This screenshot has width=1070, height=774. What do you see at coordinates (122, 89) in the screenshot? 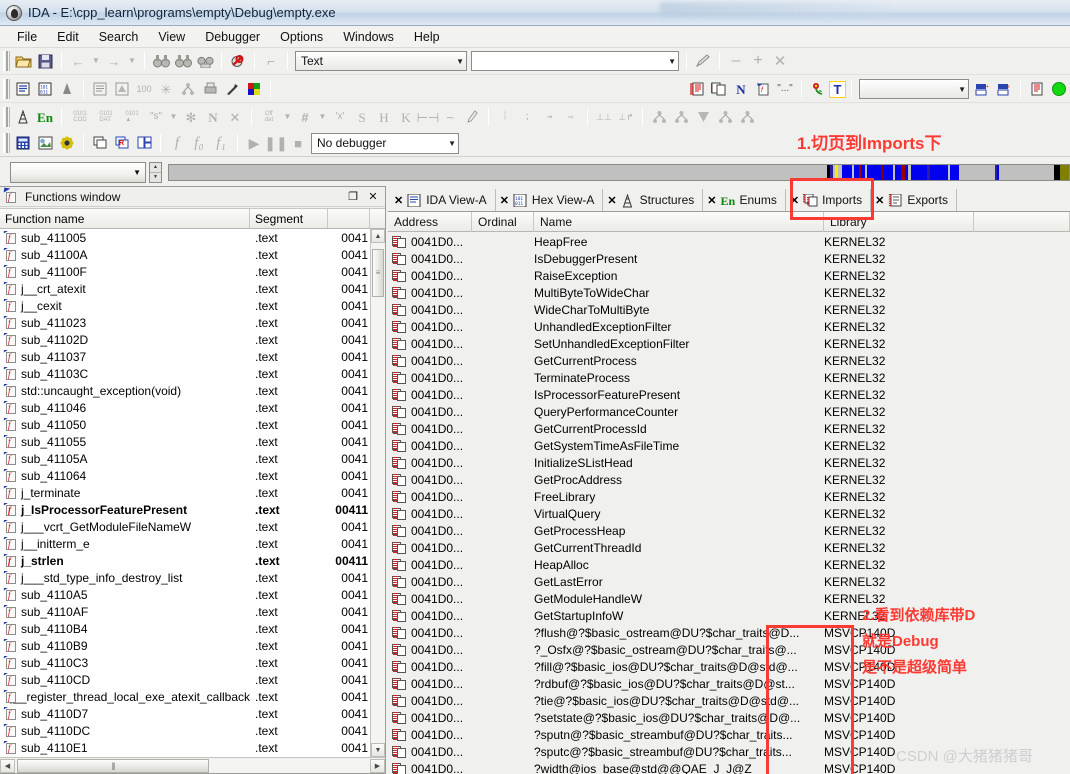
I see `graph-view-icon` at bounding box center [122, 89].